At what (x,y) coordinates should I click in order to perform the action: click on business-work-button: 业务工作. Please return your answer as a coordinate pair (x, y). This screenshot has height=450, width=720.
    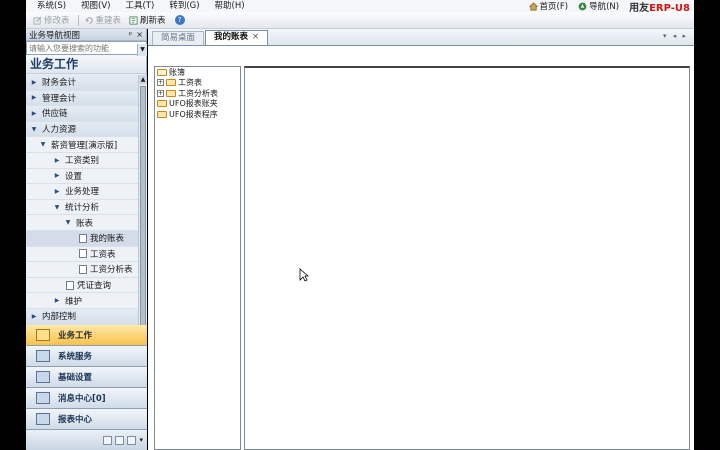
    Looking at the image, I should click on (86, 335).